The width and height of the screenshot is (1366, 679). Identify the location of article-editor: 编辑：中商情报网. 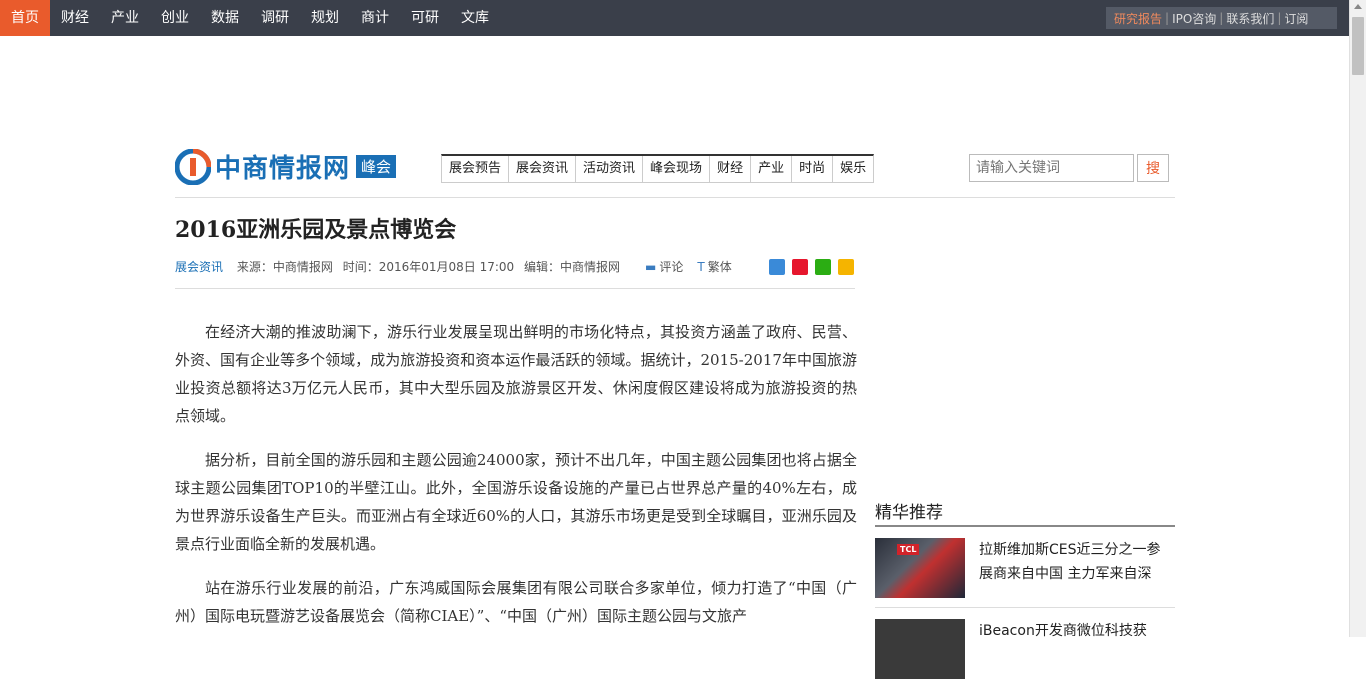
(572, 267).